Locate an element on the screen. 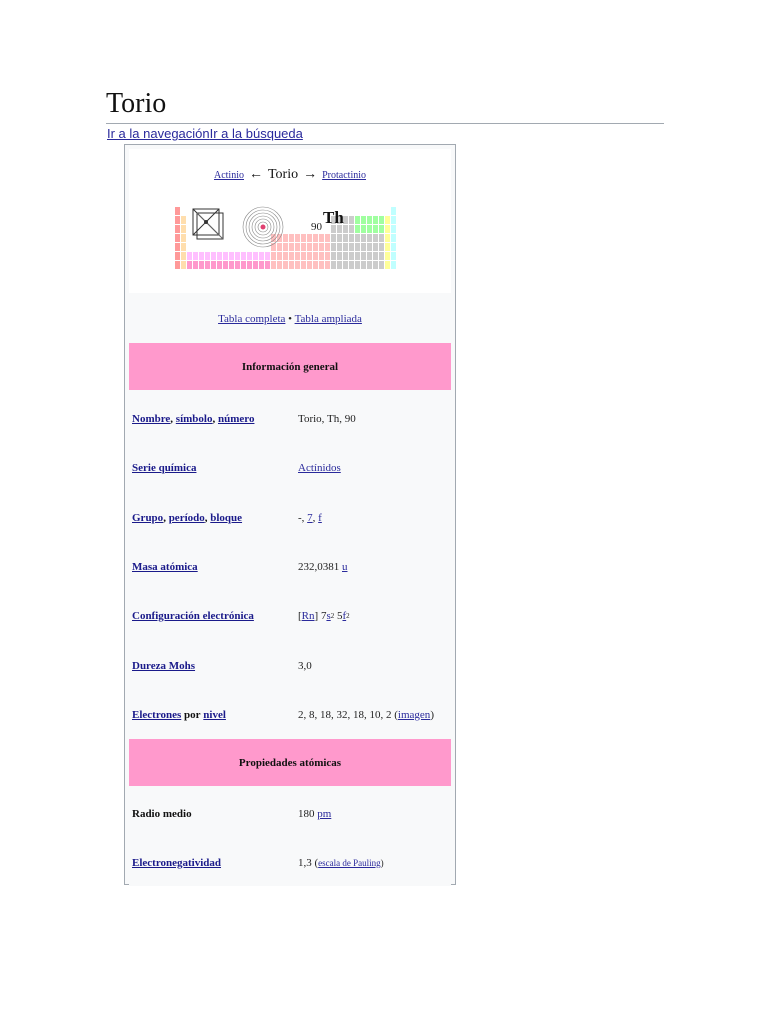 This screenshot has height=1024, width=768. electron-shell-icon is located at coordinates (263, 227).